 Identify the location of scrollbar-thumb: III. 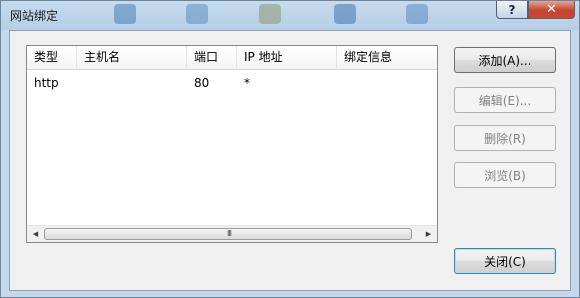
(228, 234).